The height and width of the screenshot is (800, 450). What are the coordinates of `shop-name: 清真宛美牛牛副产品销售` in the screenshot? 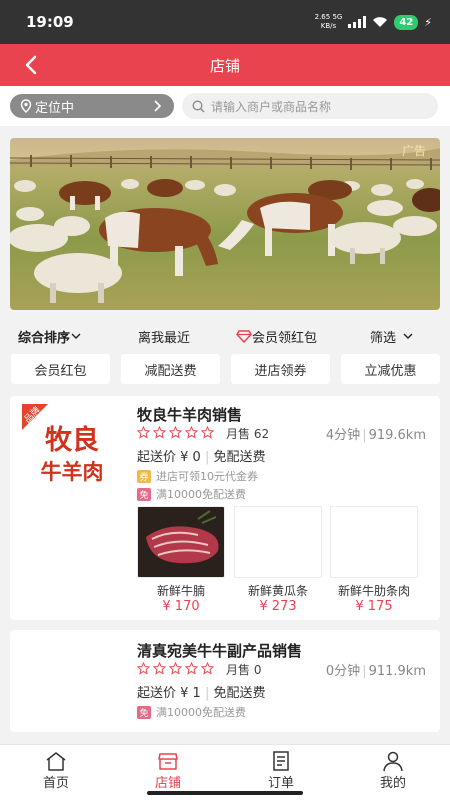 It's located at (220, 651).